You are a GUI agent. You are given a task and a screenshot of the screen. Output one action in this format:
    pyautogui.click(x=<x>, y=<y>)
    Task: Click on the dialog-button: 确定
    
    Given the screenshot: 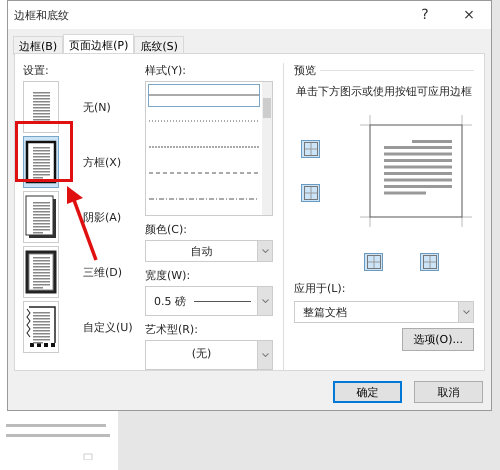 What is the action you would take?
    pyautogui.click(x=367, y=392)
    